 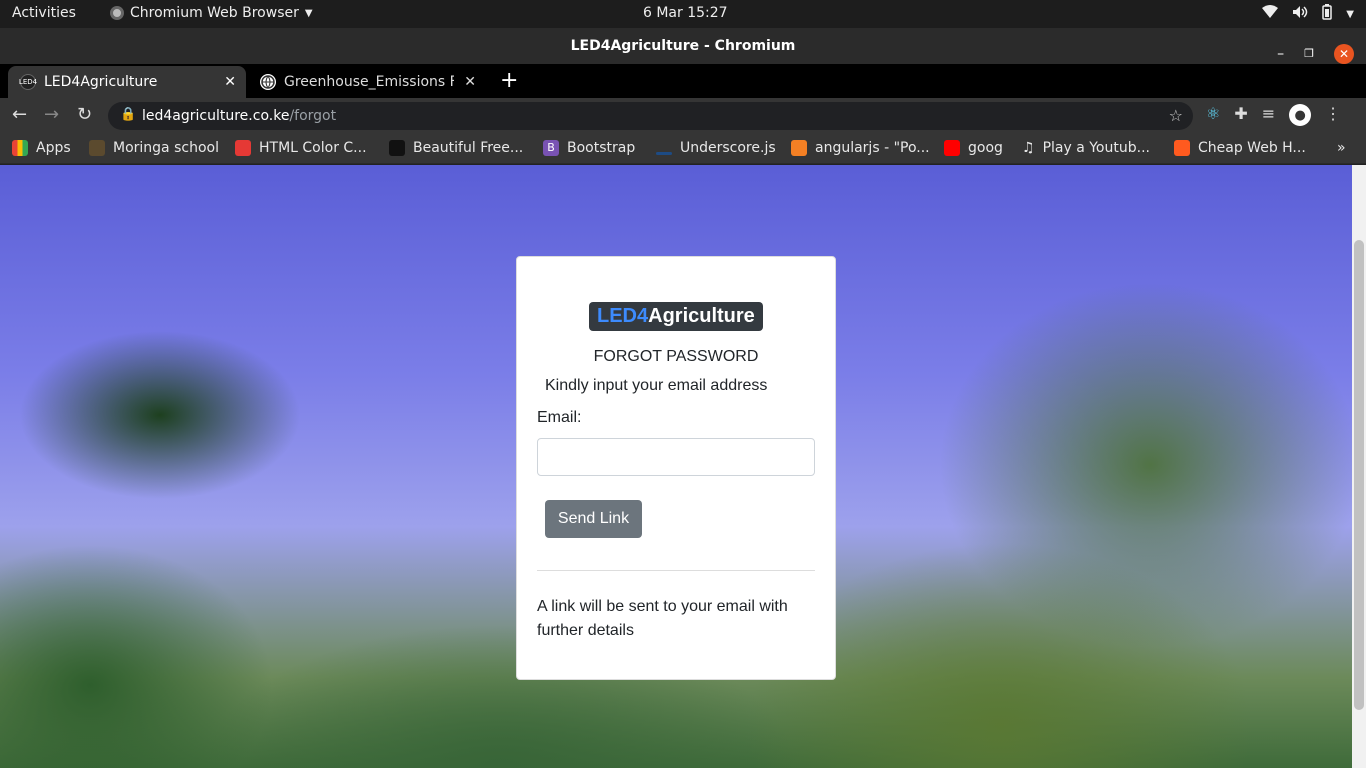 I want to click on bookmark-apps: Apps, so click(x=41, y=148).